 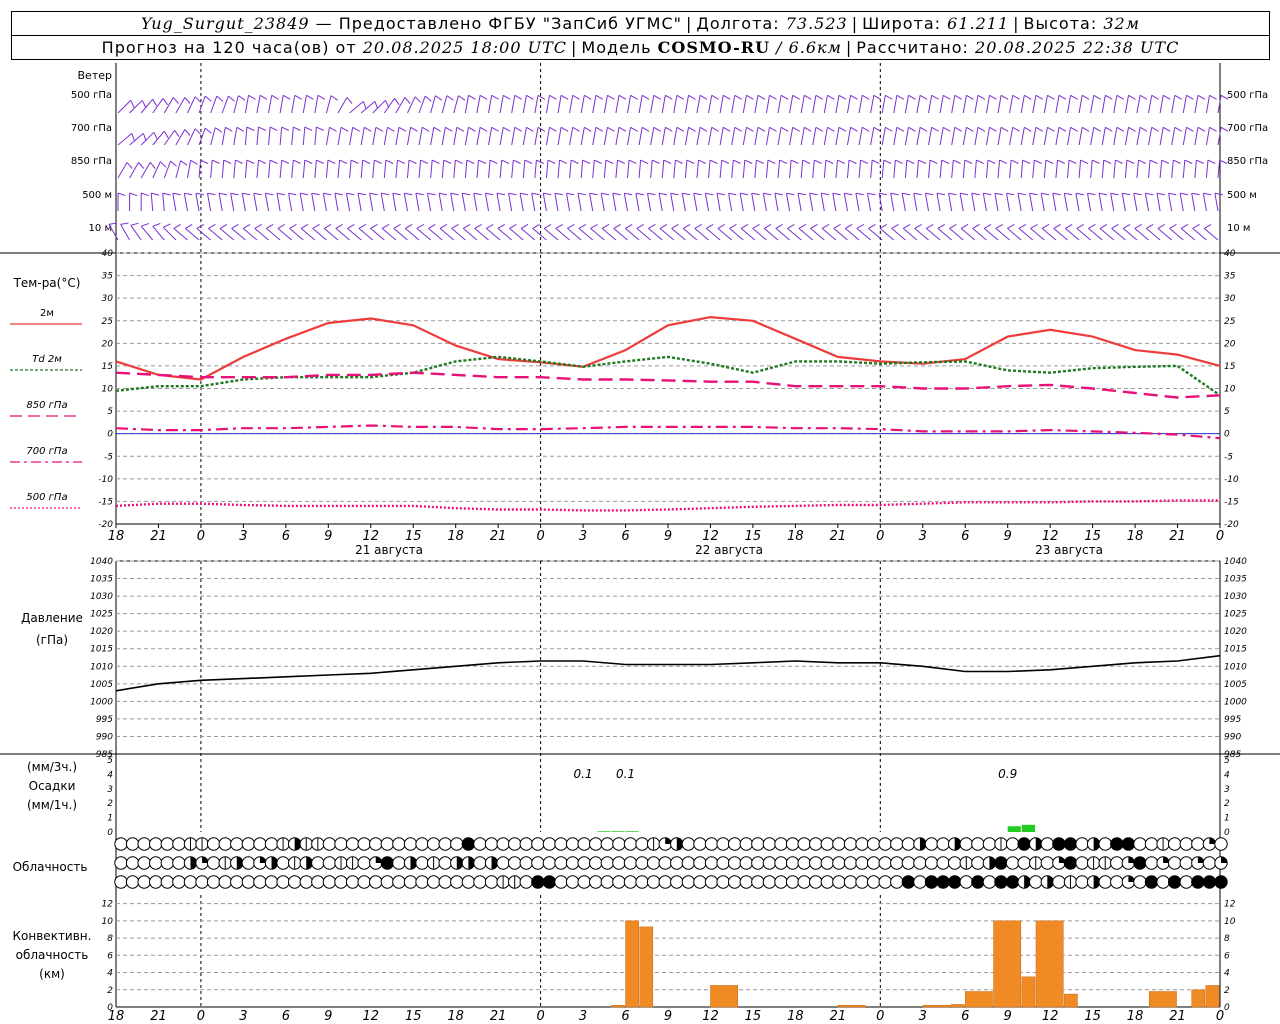 What do you see at coordinates (1227, 1008) in the screenshot?
I see `conv-tick-label: 0` at bounding box center [1227, 1008].